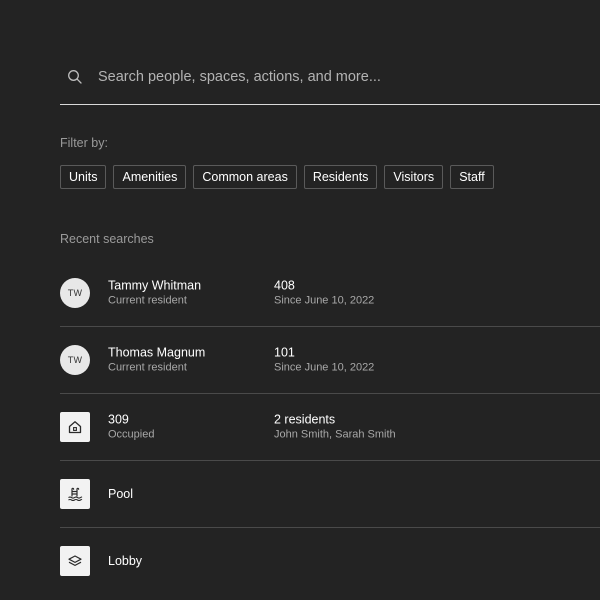  I want to click on item-detail-title: 2 residents, so click(305, 419).